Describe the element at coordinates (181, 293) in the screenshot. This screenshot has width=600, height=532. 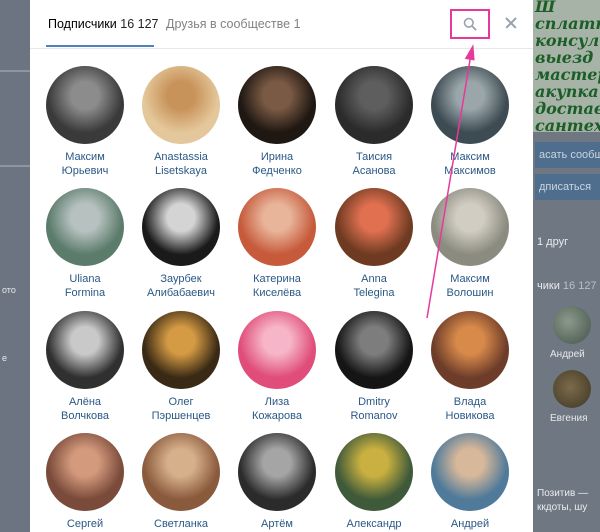
I see `follower-last-name: Алибабаевич` at that location.